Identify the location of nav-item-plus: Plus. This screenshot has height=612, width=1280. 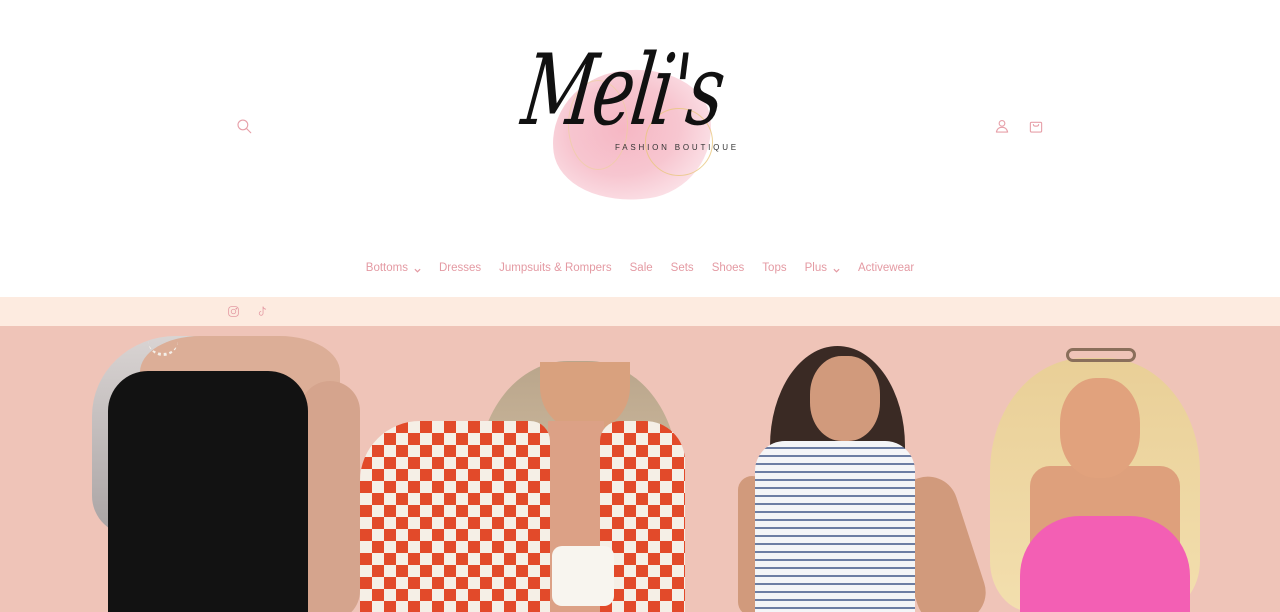
(822, 268).